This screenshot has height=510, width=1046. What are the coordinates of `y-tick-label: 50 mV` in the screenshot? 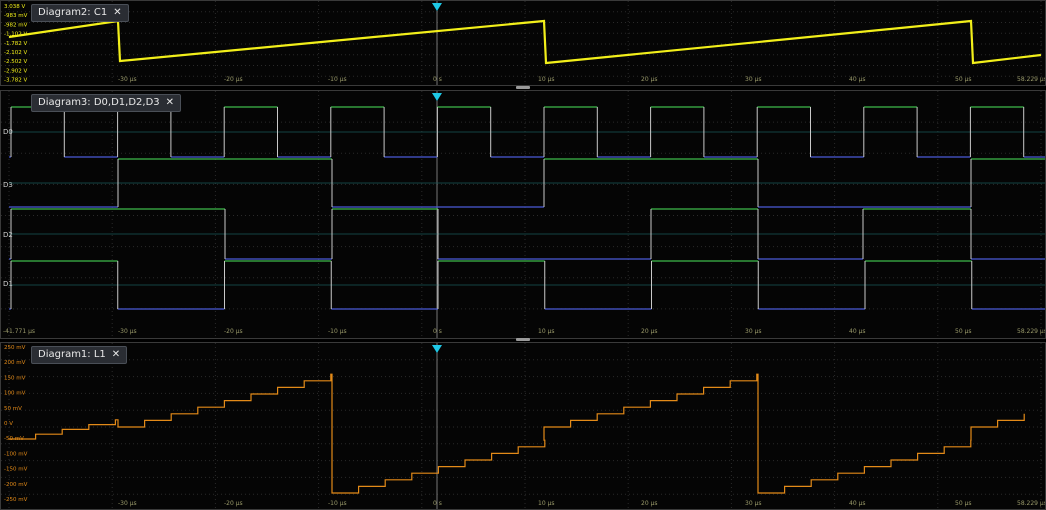 It's located at (13, 409).